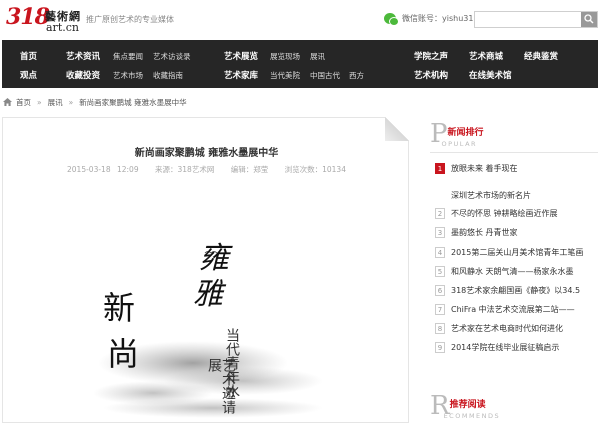  Describe the element at coordinates (28, 56) in the screenshot. I see `nav-home: 首页` at that location.